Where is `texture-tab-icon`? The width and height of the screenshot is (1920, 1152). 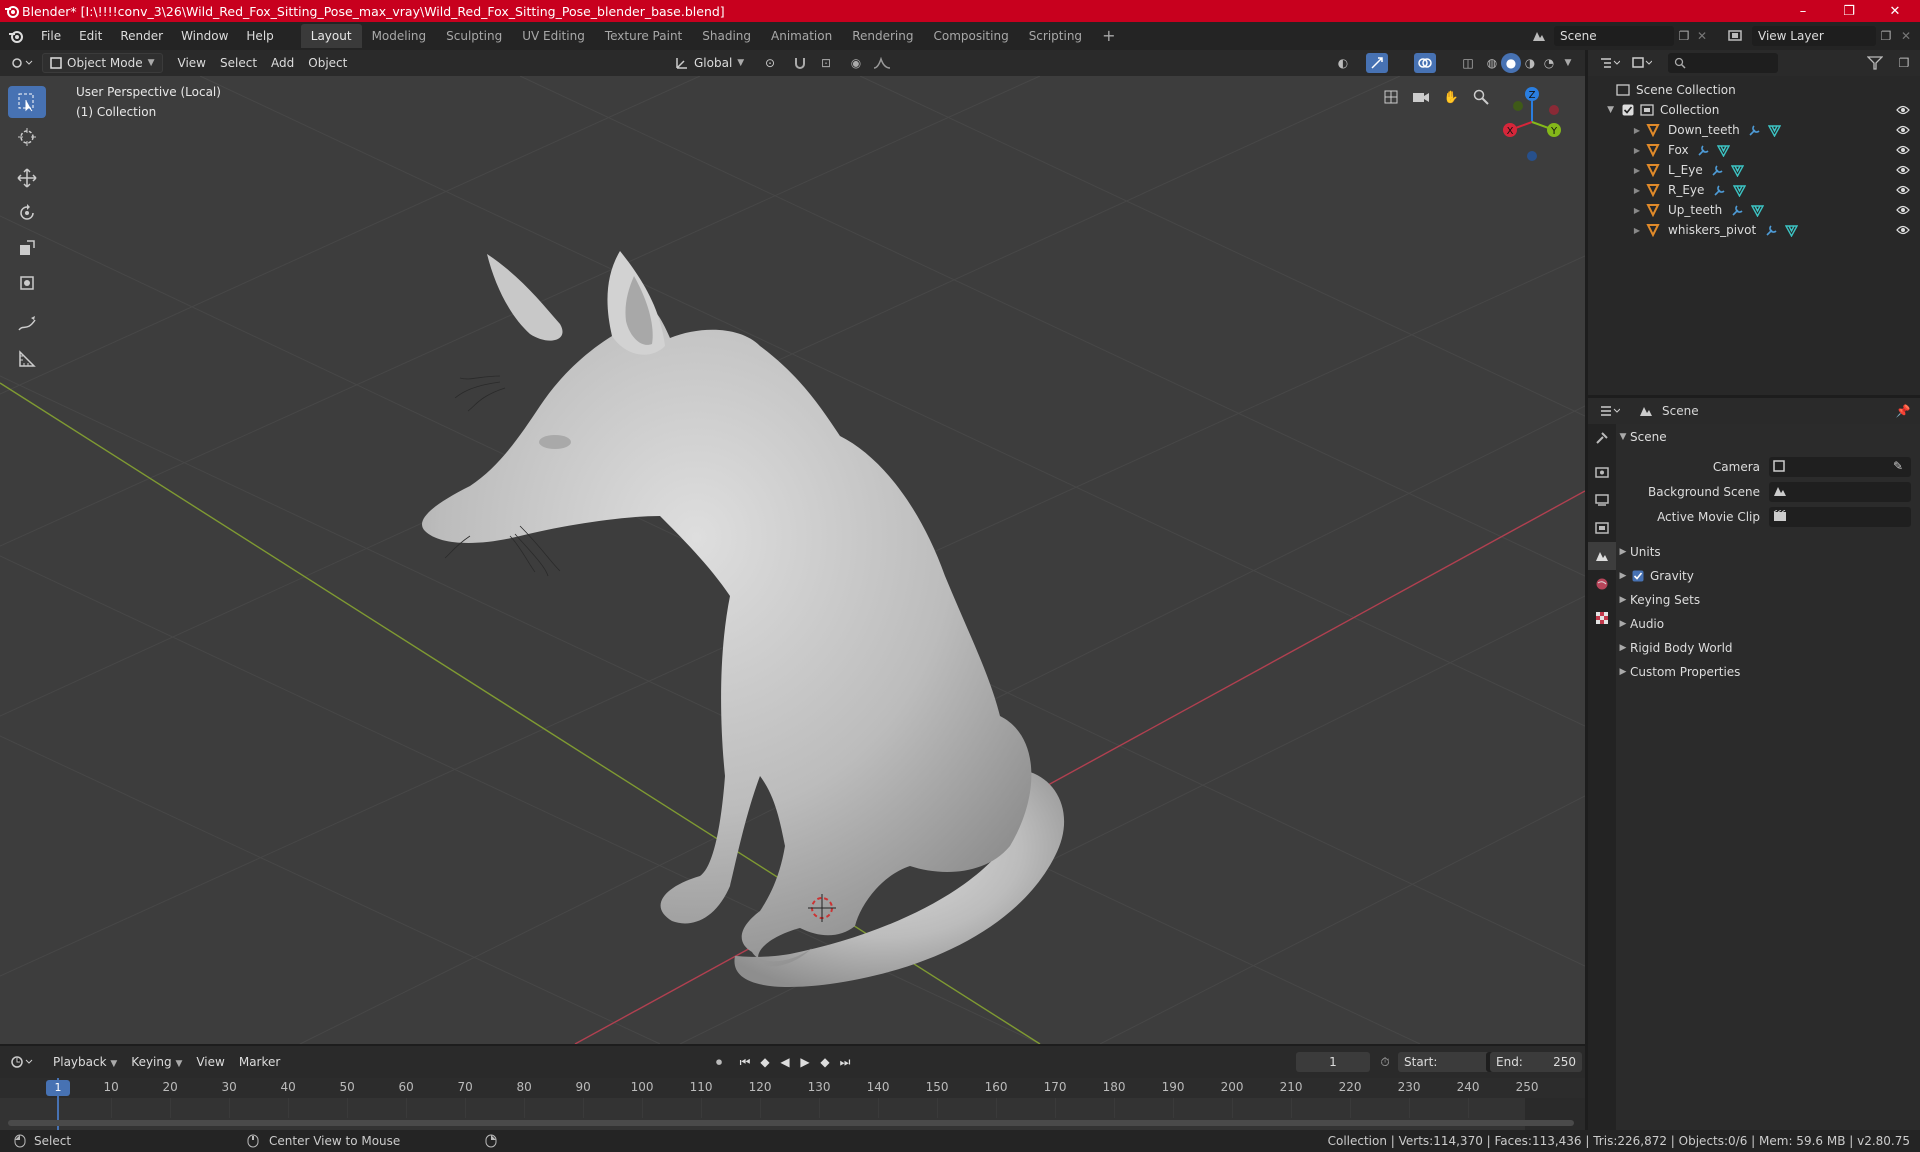
texture-tab-icon is located at coordinates (1602, 618).